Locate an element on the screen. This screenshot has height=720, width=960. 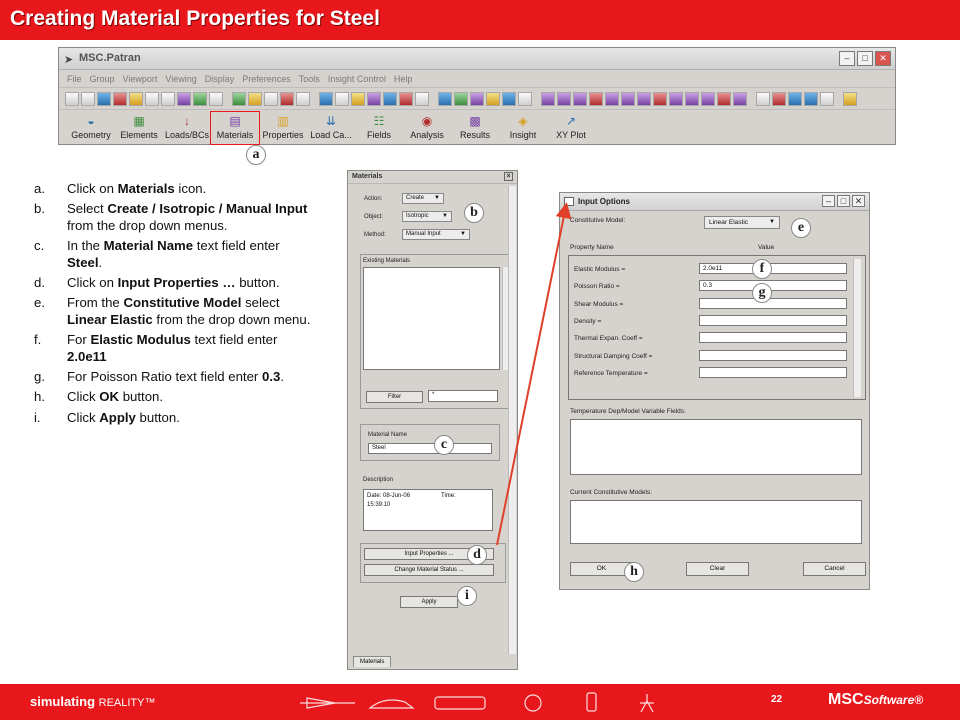
tab-materials: Materials is located at coordinates (372, 661).